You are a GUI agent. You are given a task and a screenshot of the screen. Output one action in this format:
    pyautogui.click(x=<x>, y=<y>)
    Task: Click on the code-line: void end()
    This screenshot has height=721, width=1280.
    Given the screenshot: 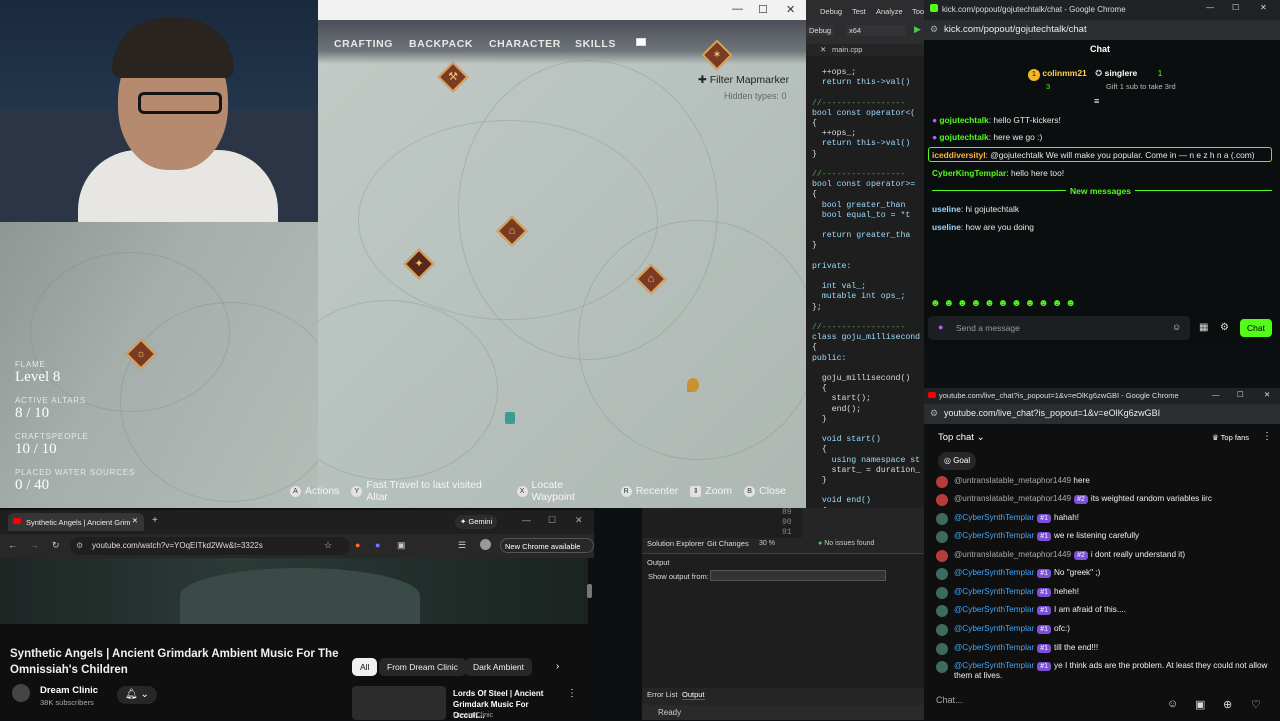 What is the action you would take?
    pyautogui.click(x=841, y=500)
    